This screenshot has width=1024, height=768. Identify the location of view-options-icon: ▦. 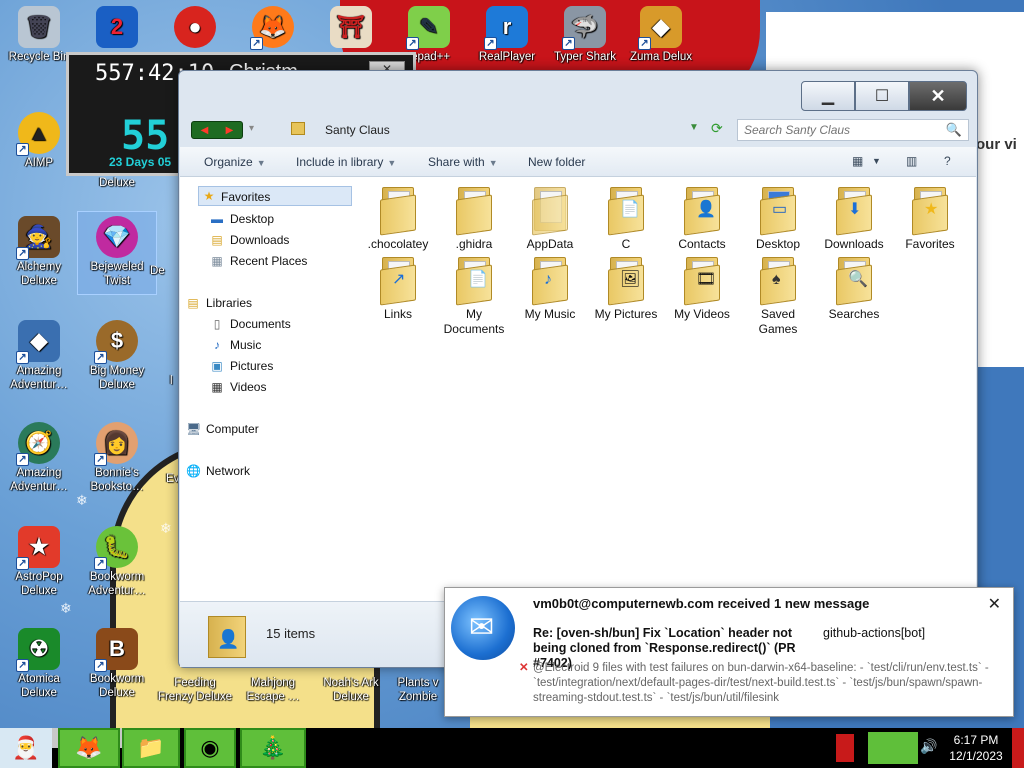
(857, 161).